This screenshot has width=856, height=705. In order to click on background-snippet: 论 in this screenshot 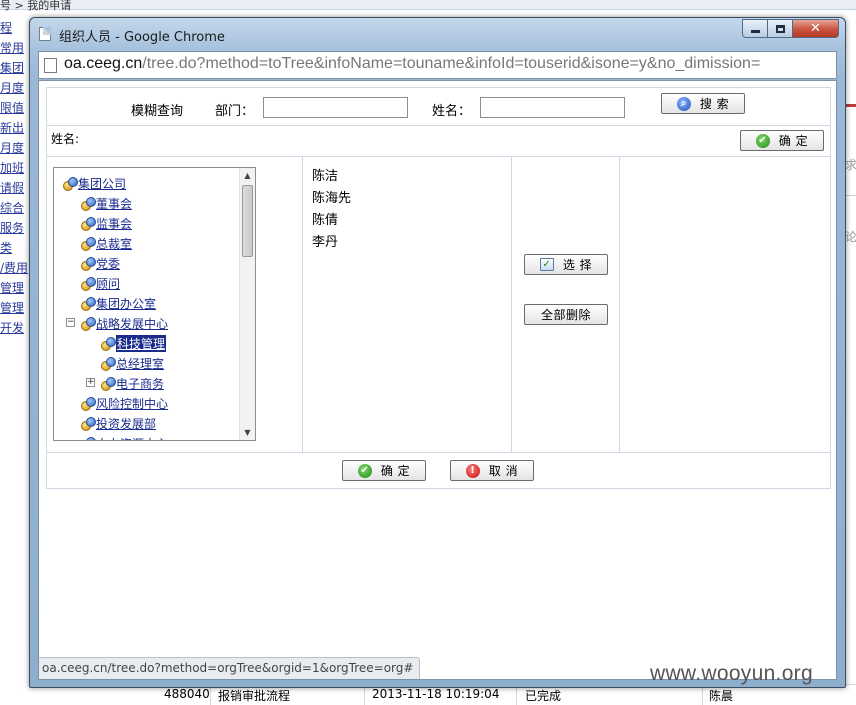, I will do `click(850, 237)`.